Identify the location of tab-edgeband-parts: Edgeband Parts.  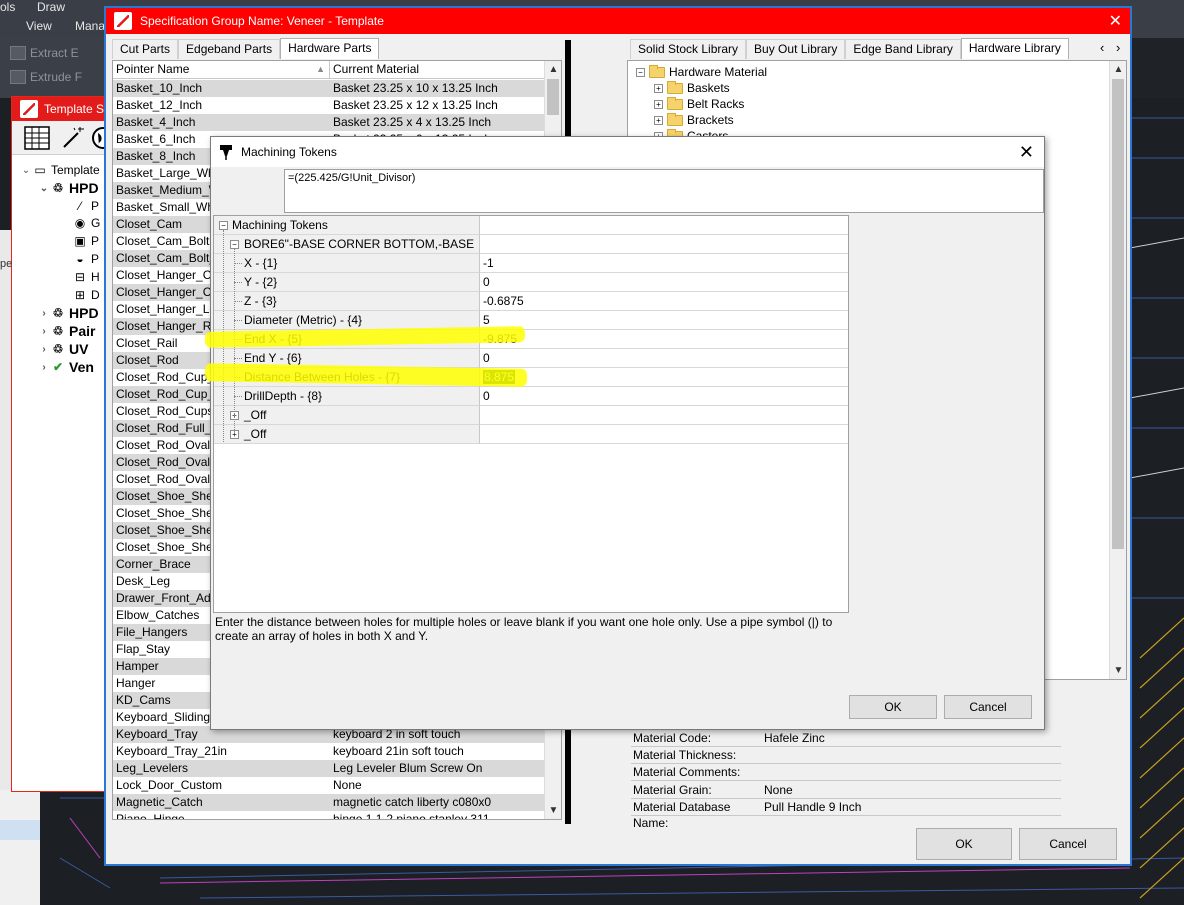
(229, 49).